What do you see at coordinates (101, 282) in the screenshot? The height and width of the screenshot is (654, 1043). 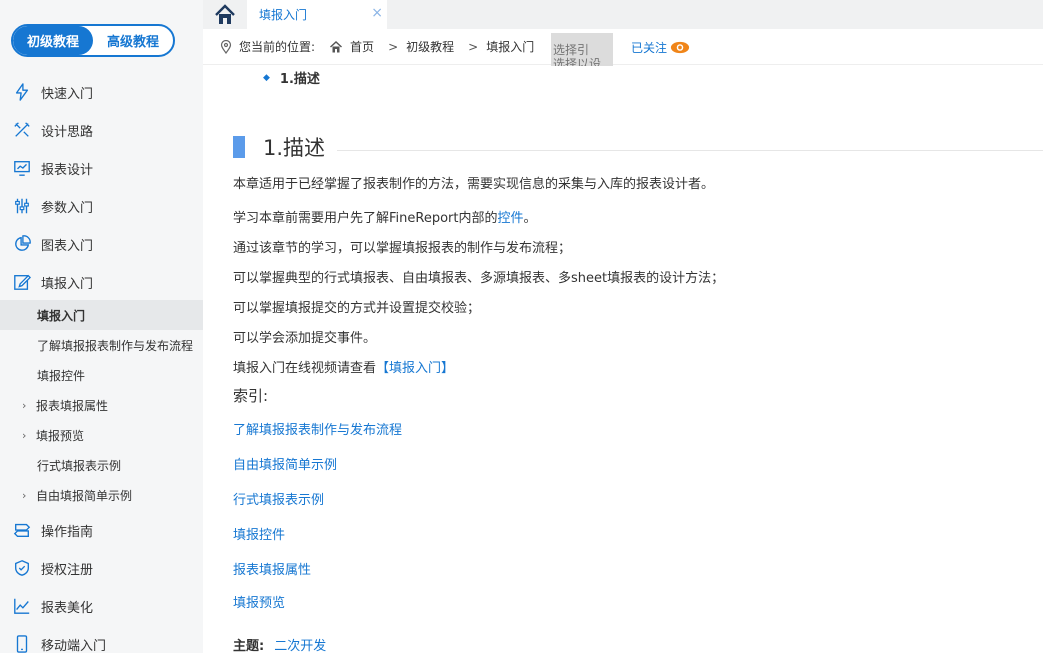 I see `sidebar-item-fill-report: 填报入门` at bounding box center [101, 282].